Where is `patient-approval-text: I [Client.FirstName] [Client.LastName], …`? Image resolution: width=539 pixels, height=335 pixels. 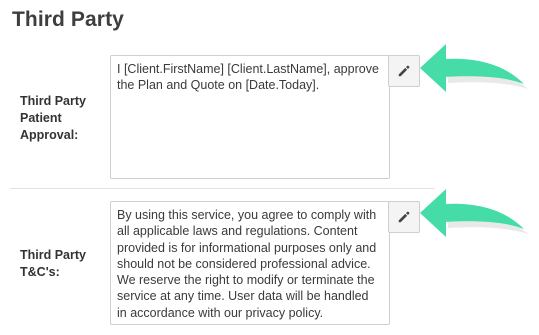
patient-approval-text: I [Client.FirstName] [Client.LastName], … is located at coordinates (248, 77).